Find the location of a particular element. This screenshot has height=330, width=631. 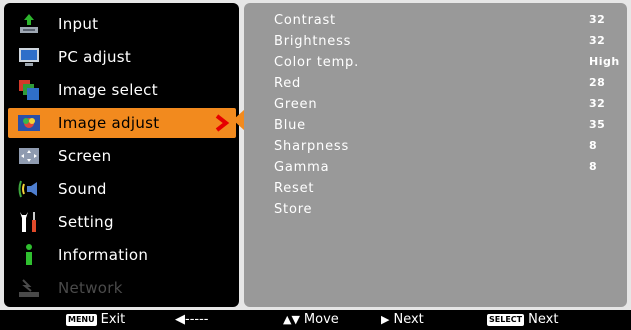

menu-item-label: Sound is located at coordinates (82, 189).